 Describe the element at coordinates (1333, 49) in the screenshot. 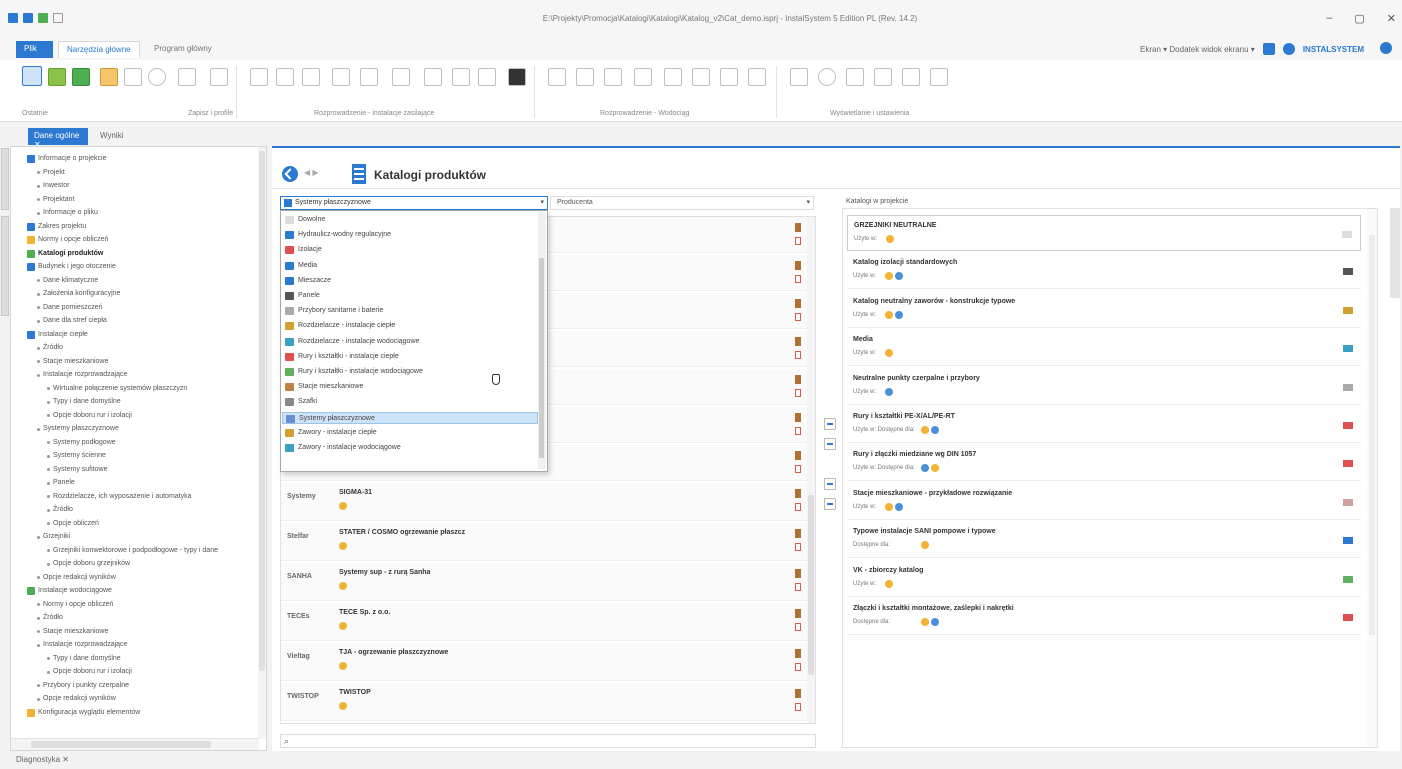

I see `user-name: INSTALSYSTEM` at that location.